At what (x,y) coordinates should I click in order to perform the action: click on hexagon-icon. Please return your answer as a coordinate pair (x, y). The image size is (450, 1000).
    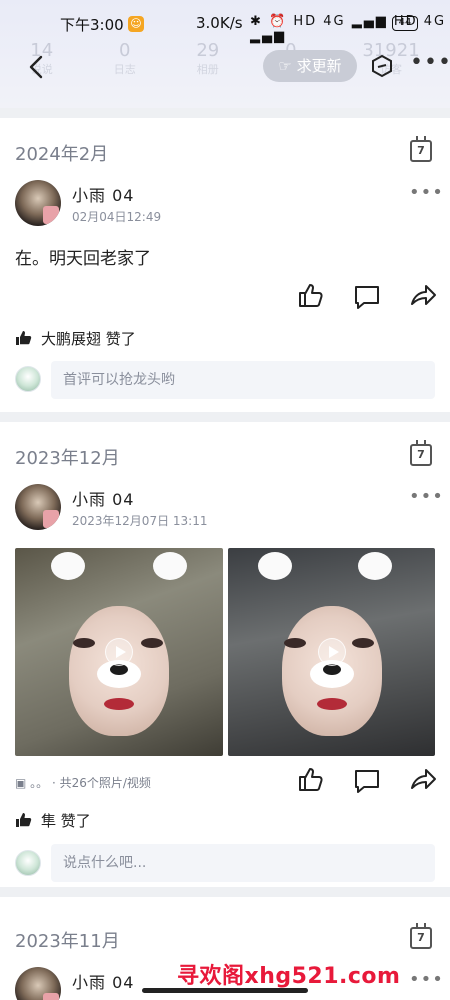
    Looking at the image, I should click on (382, 66).